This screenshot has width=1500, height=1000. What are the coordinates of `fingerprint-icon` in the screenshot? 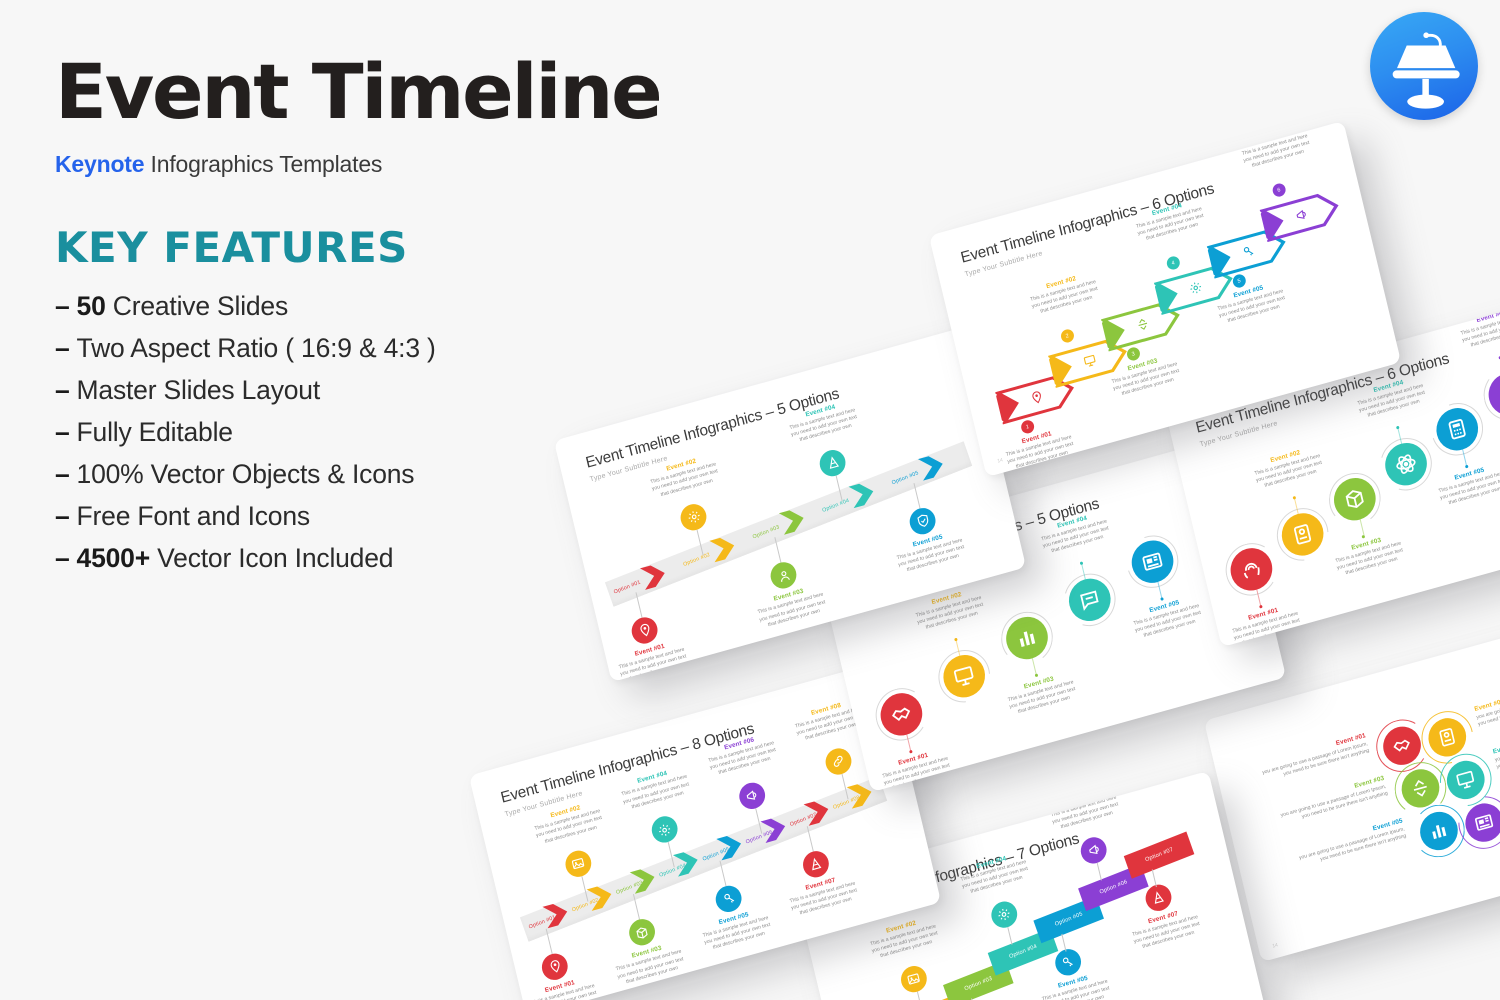 It's located at (1251, 570).